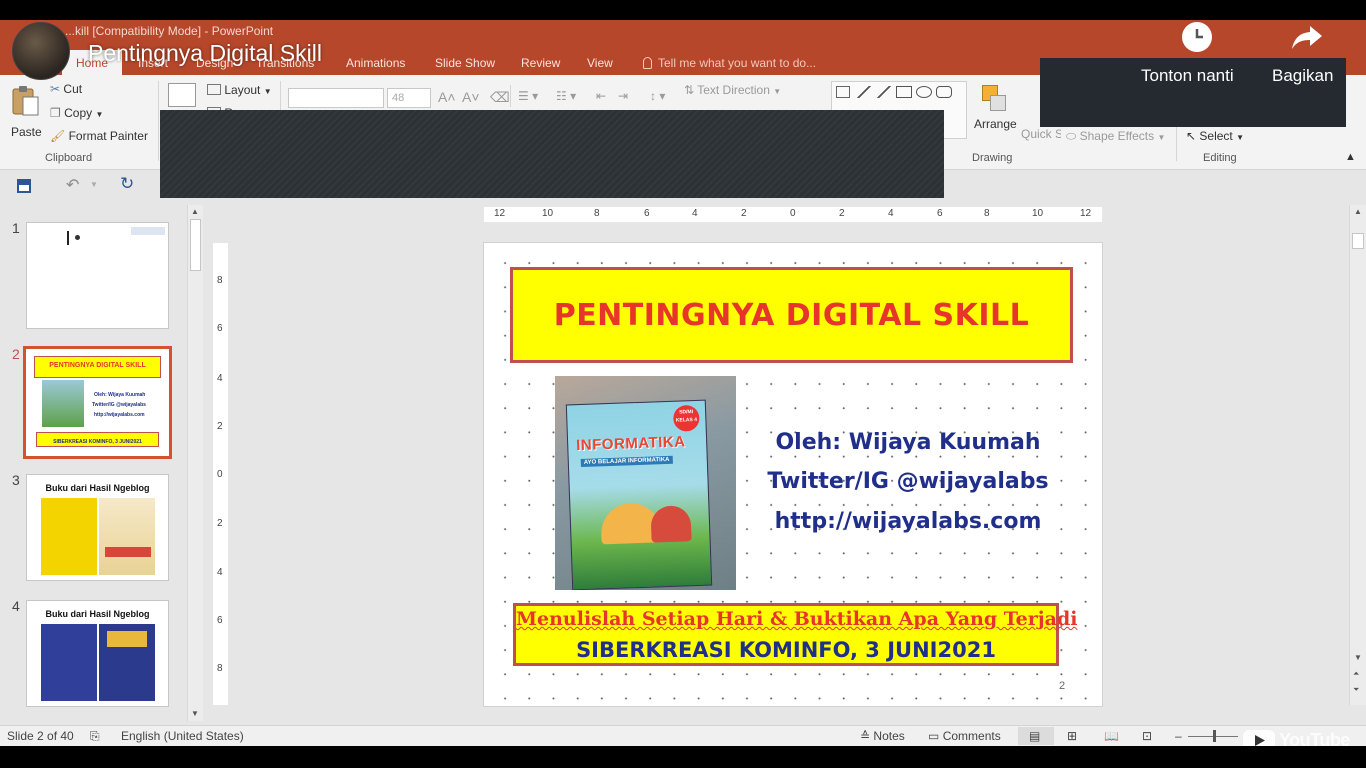 This screenshot has width=1366, height=768. What do you see at coordinates (1307, 37) in the screenshot?
I see `share-icon` at bounding box center [1307, 37].